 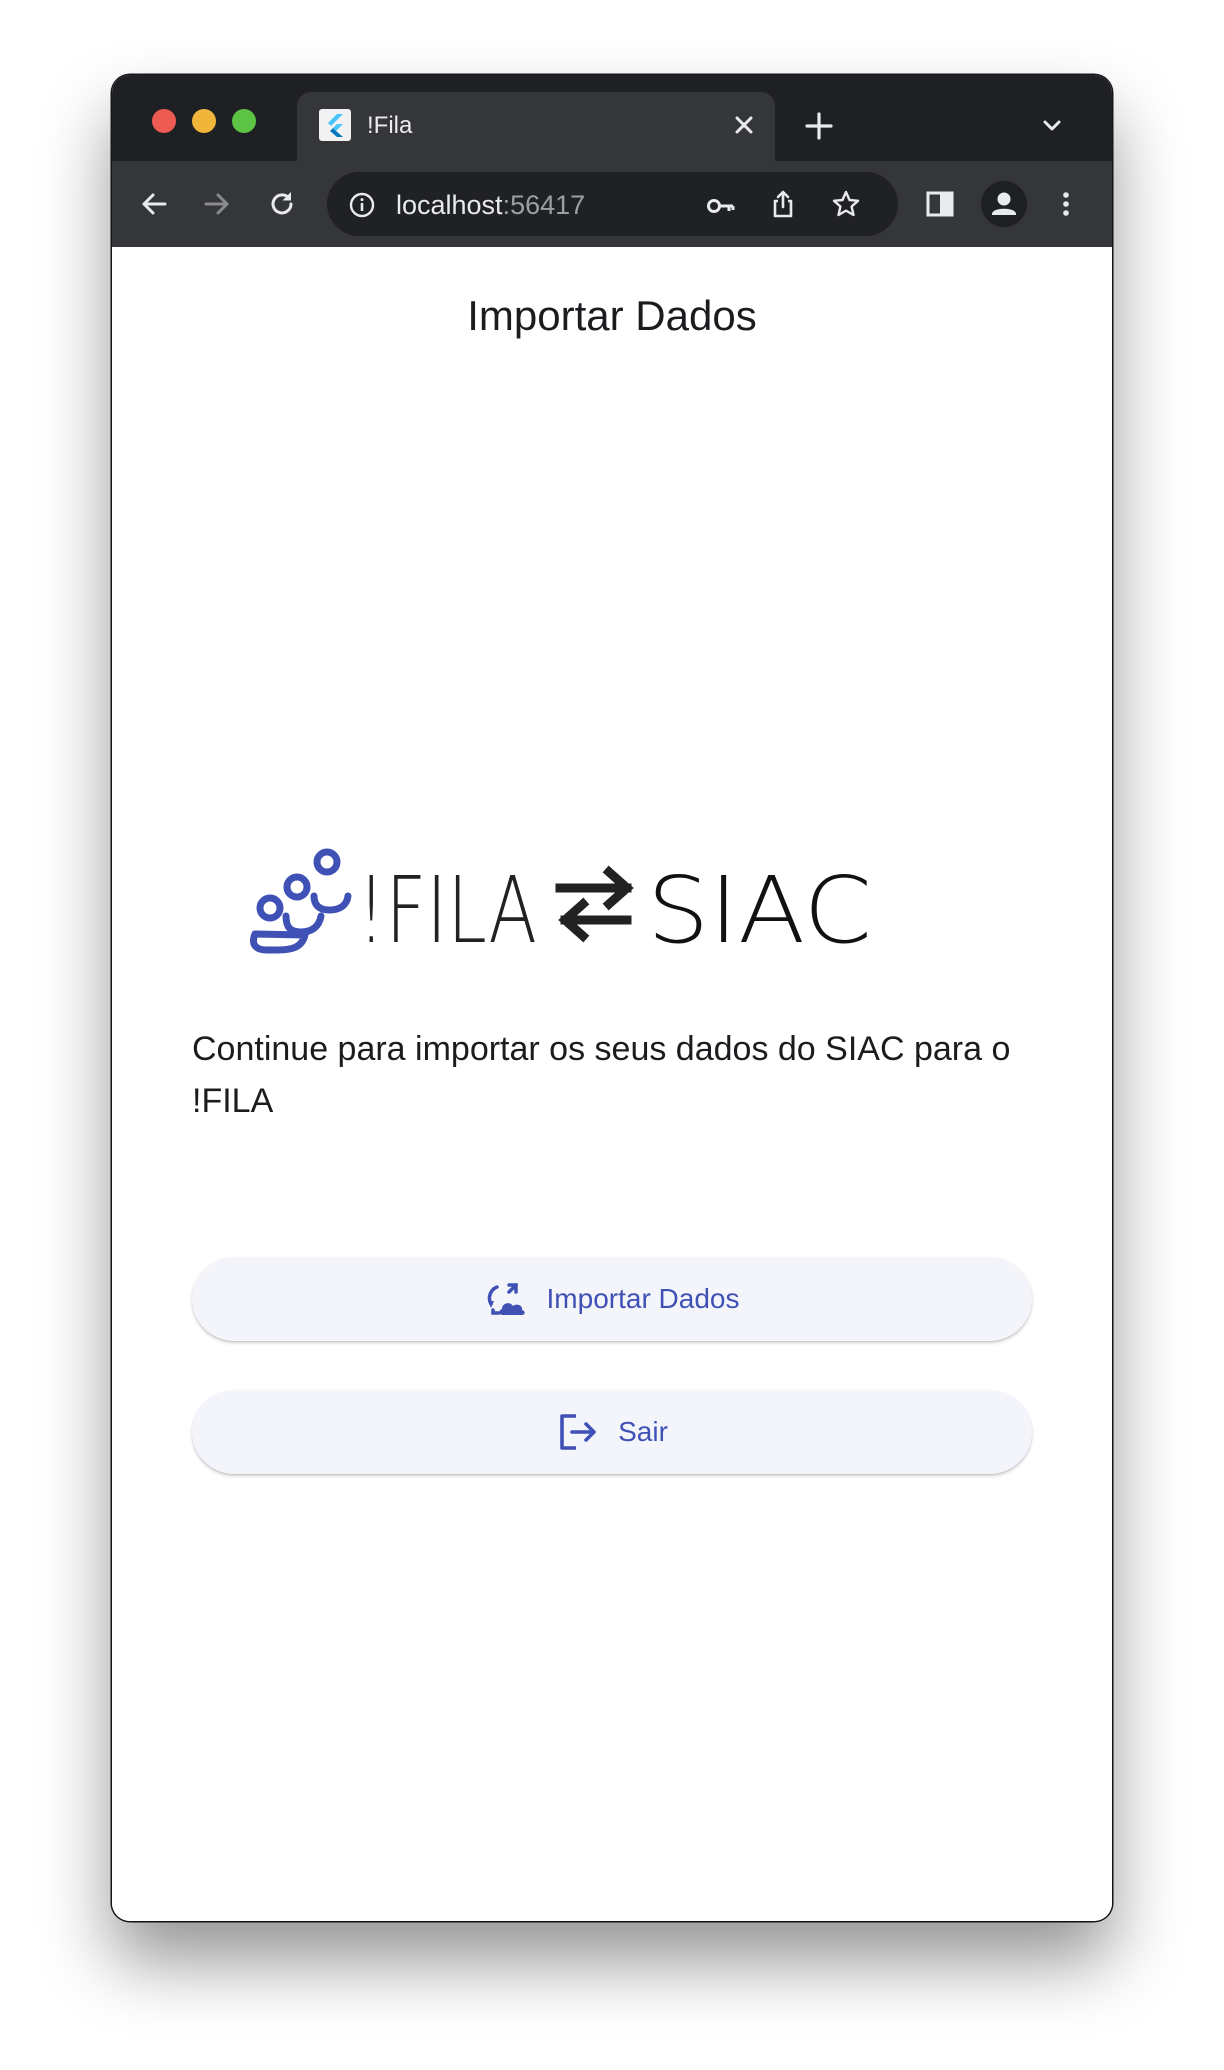 I want to click on more-vert-icon, so click(x=1066, y=204).